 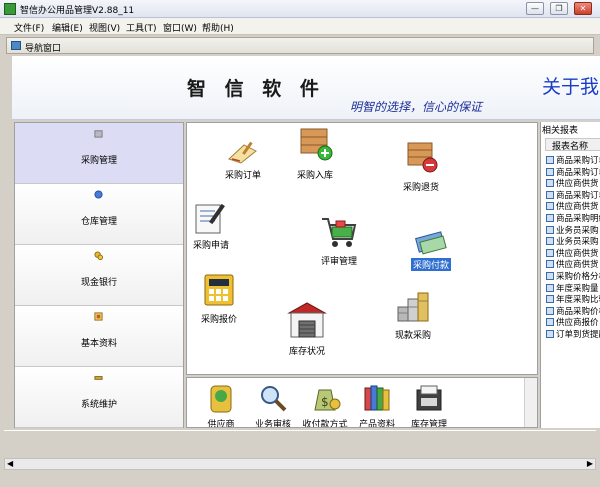 I want to click on restore-button: ❐, so click(x=559, y=8).